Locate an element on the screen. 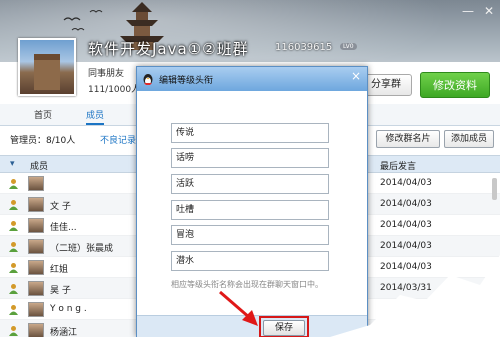  avatar-building is located at coordinates (47, 72).